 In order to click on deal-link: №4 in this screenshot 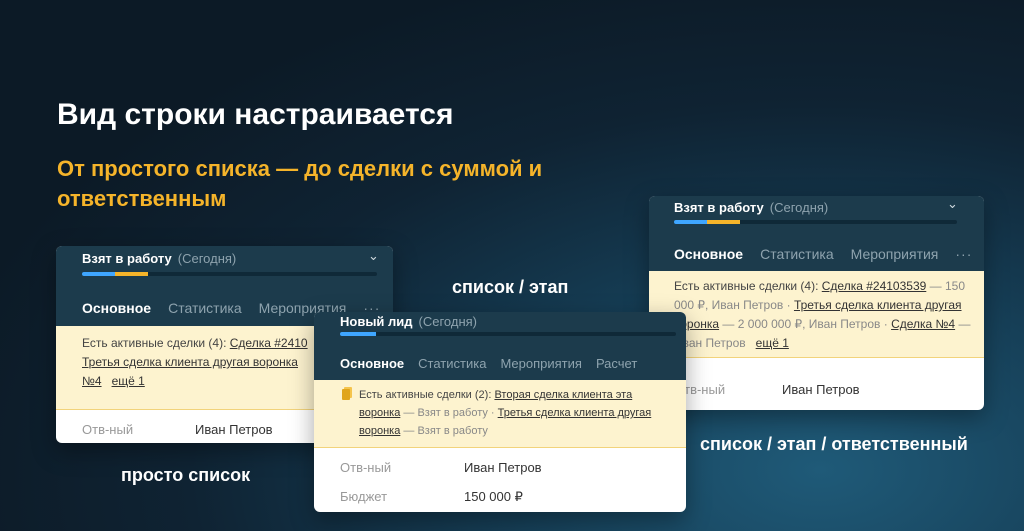, I will do `click(92, 381)`.